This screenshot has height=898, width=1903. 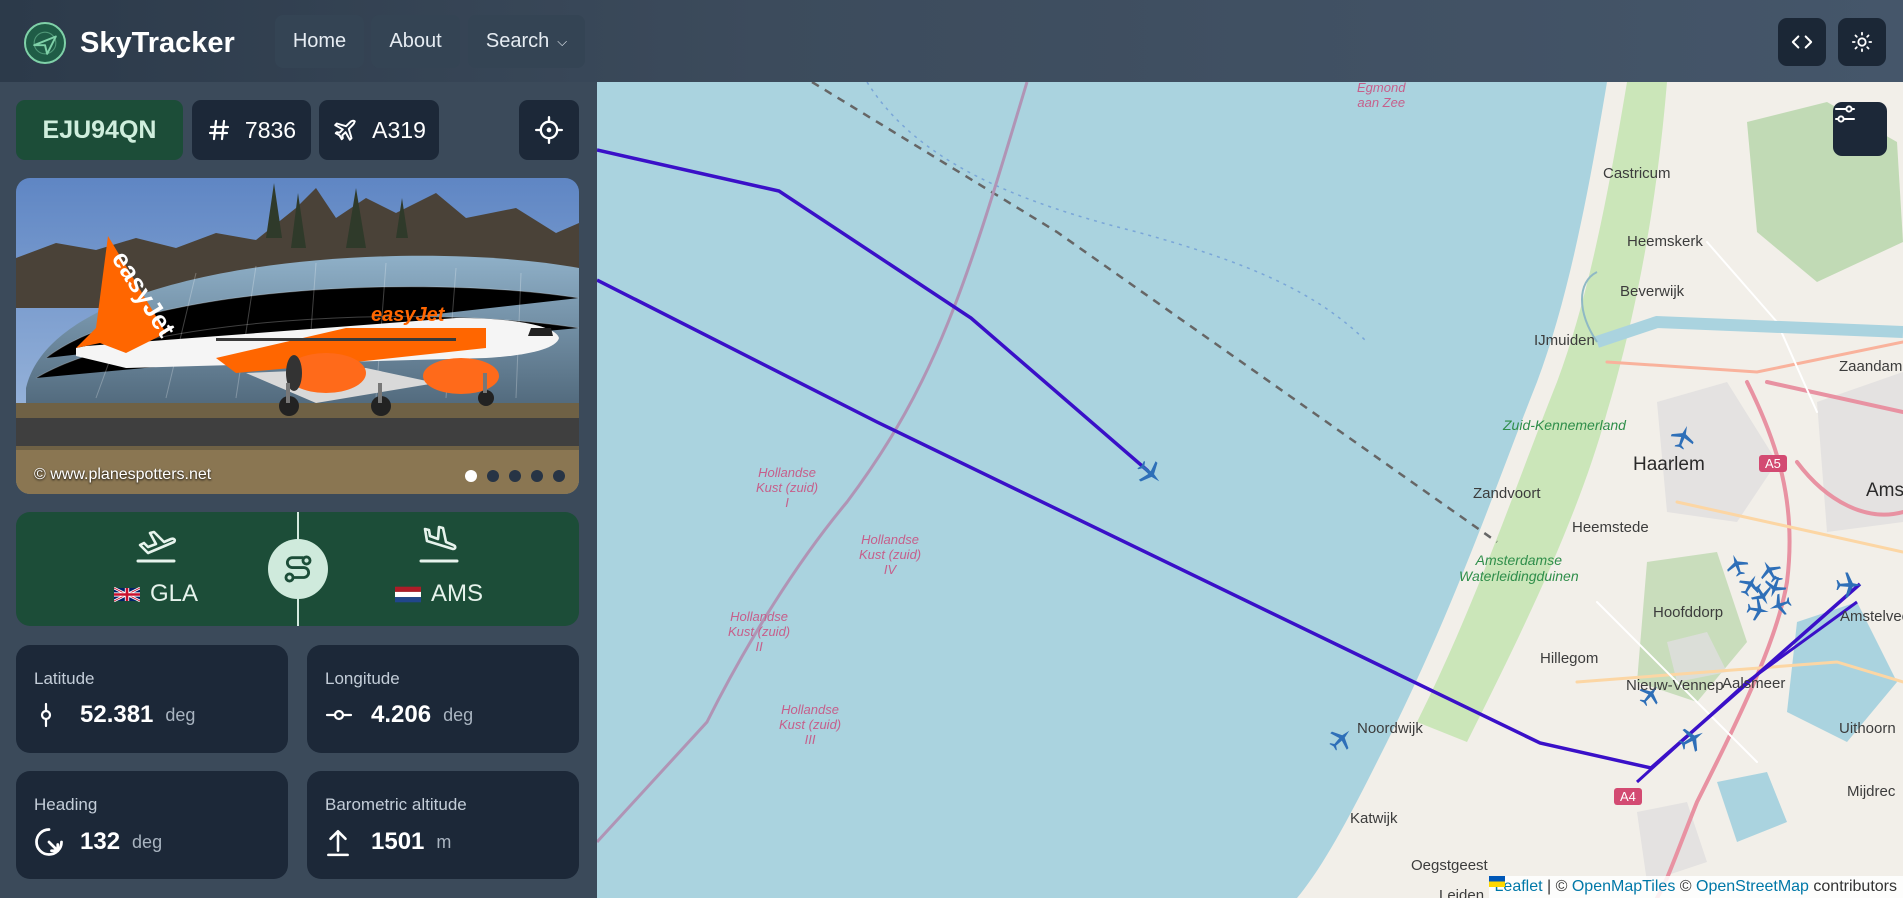 What do you see at coordinates (1752, 886) in the screenshot?
I see `openstreetmap-link: OpenStreetMap` at bounding box center [1752, 886].